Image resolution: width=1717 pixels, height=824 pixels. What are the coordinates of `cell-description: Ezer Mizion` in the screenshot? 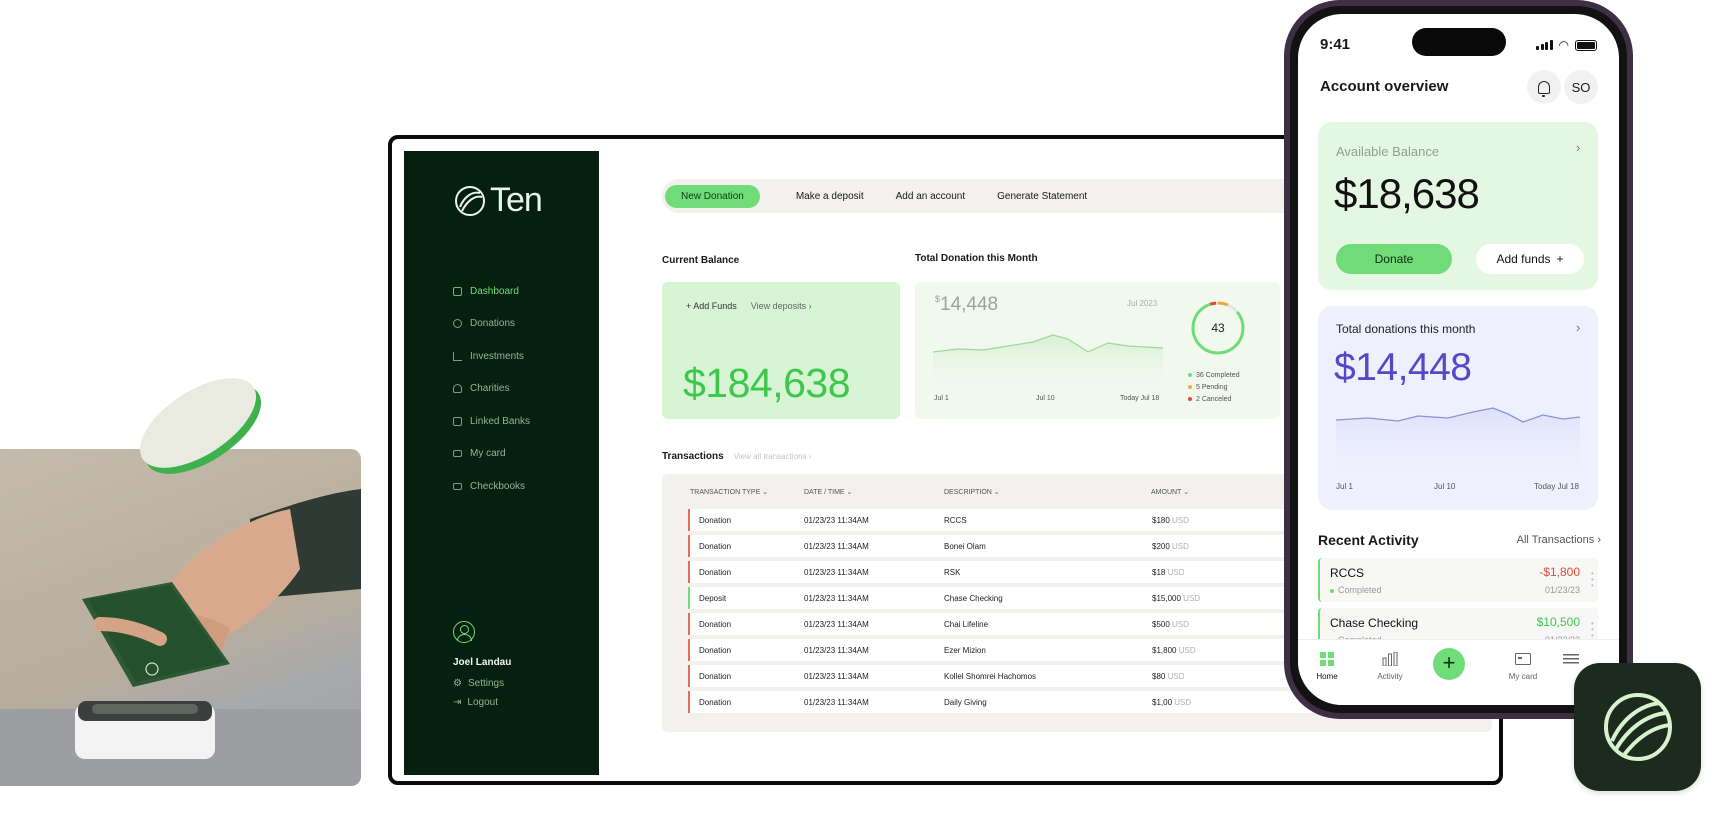 It's located at (965, 650).